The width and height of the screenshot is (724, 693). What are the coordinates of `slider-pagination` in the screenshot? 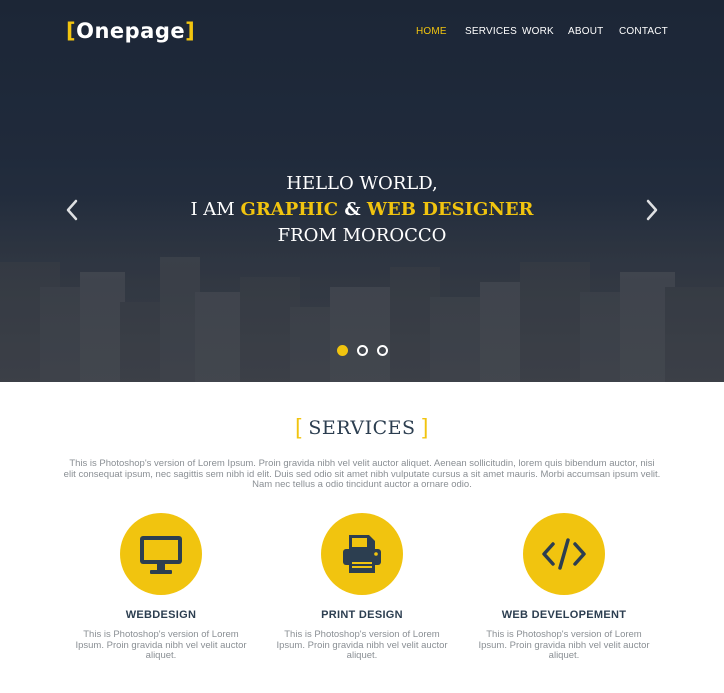 It's located at (367, 351).